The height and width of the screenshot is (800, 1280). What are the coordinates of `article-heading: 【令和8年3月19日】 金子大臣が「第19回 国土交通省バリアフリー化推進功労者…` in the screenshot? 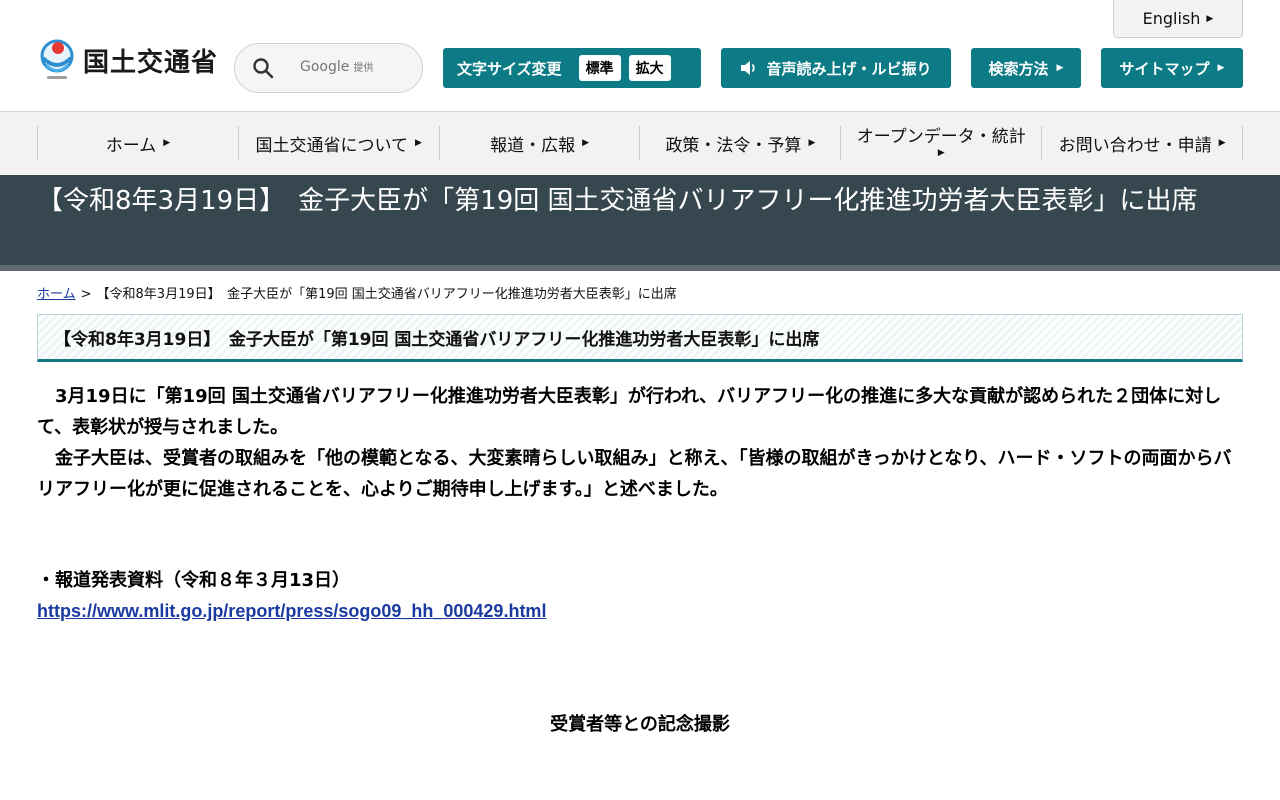 It's located at (437, 339).